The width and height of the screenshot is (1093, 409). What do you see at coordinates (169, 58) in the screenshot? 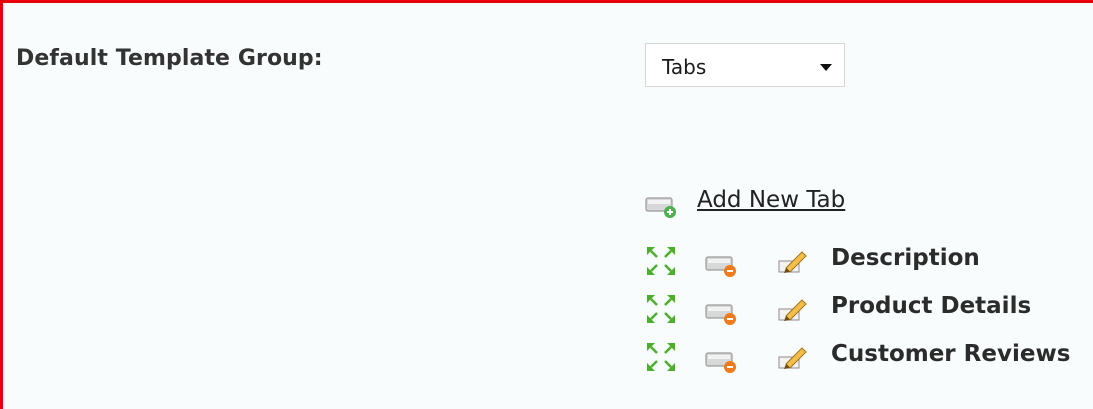
I see `default-template-group-label: Default Template Group:` at bounding box center [169, 58].